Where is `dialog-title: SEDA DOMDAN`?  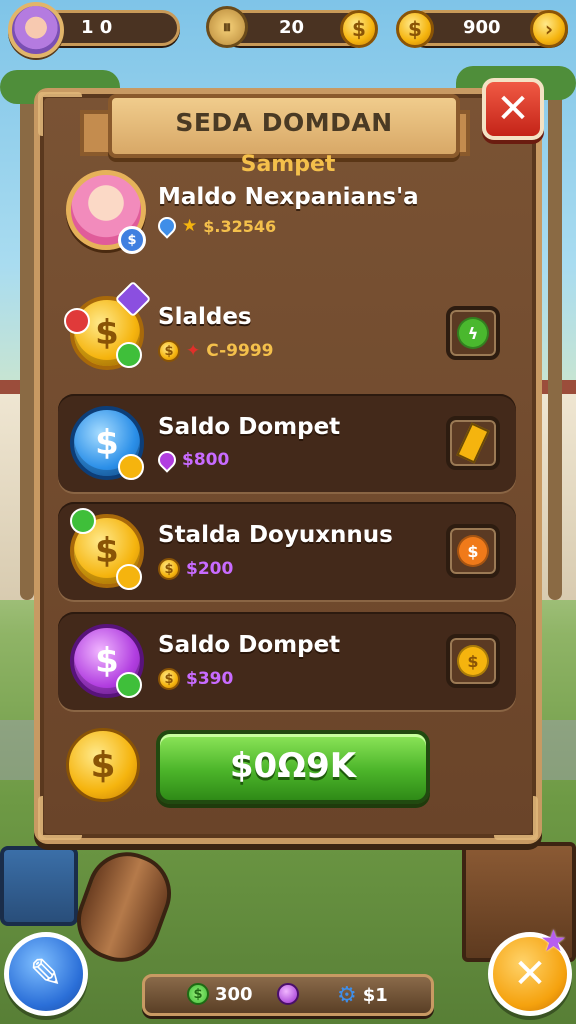
dialog-title: SEDA DOMDAN is located at coordinates (284, 122).